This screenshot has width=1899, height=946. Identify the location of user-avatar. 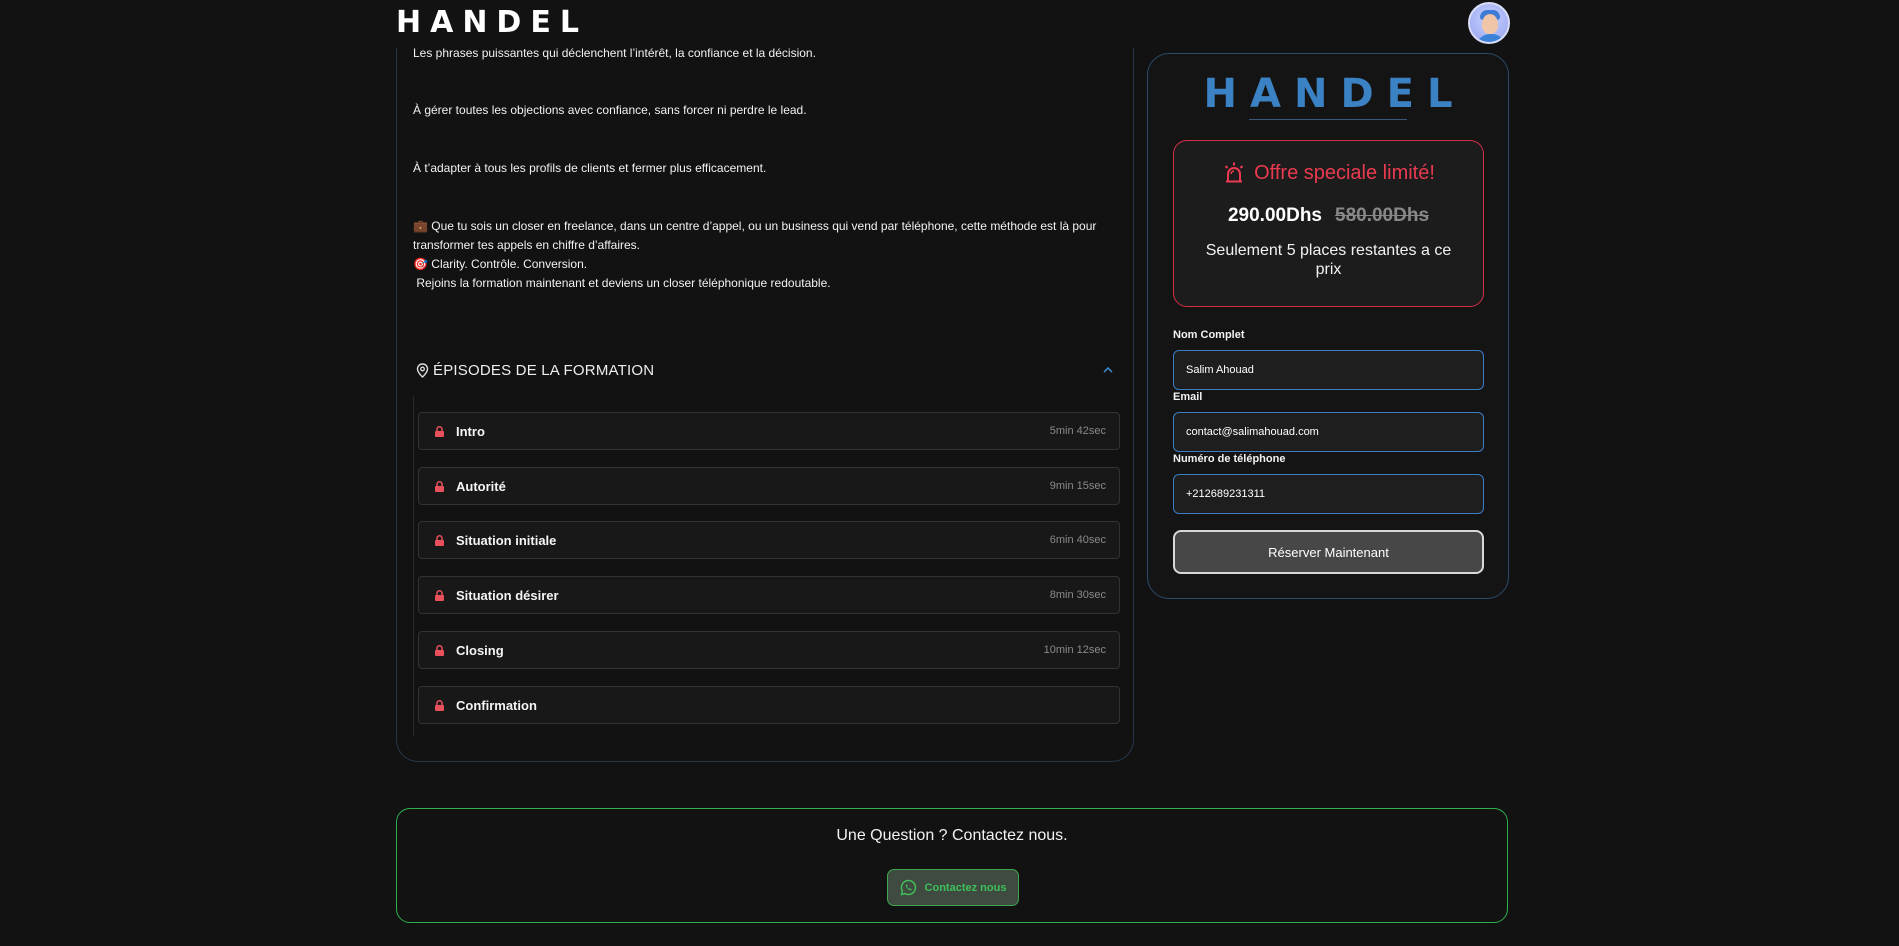
(1489, 23).